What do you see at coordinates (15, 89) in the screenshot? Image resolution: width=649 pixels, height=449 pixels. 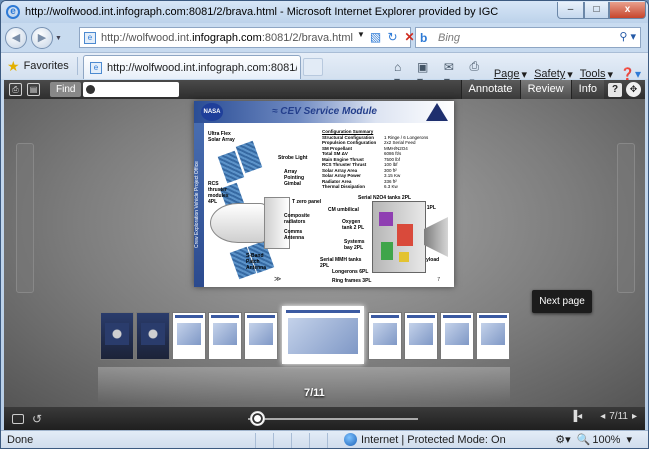 I see `print-icon: ⎙` at bounding box center [15, 89].